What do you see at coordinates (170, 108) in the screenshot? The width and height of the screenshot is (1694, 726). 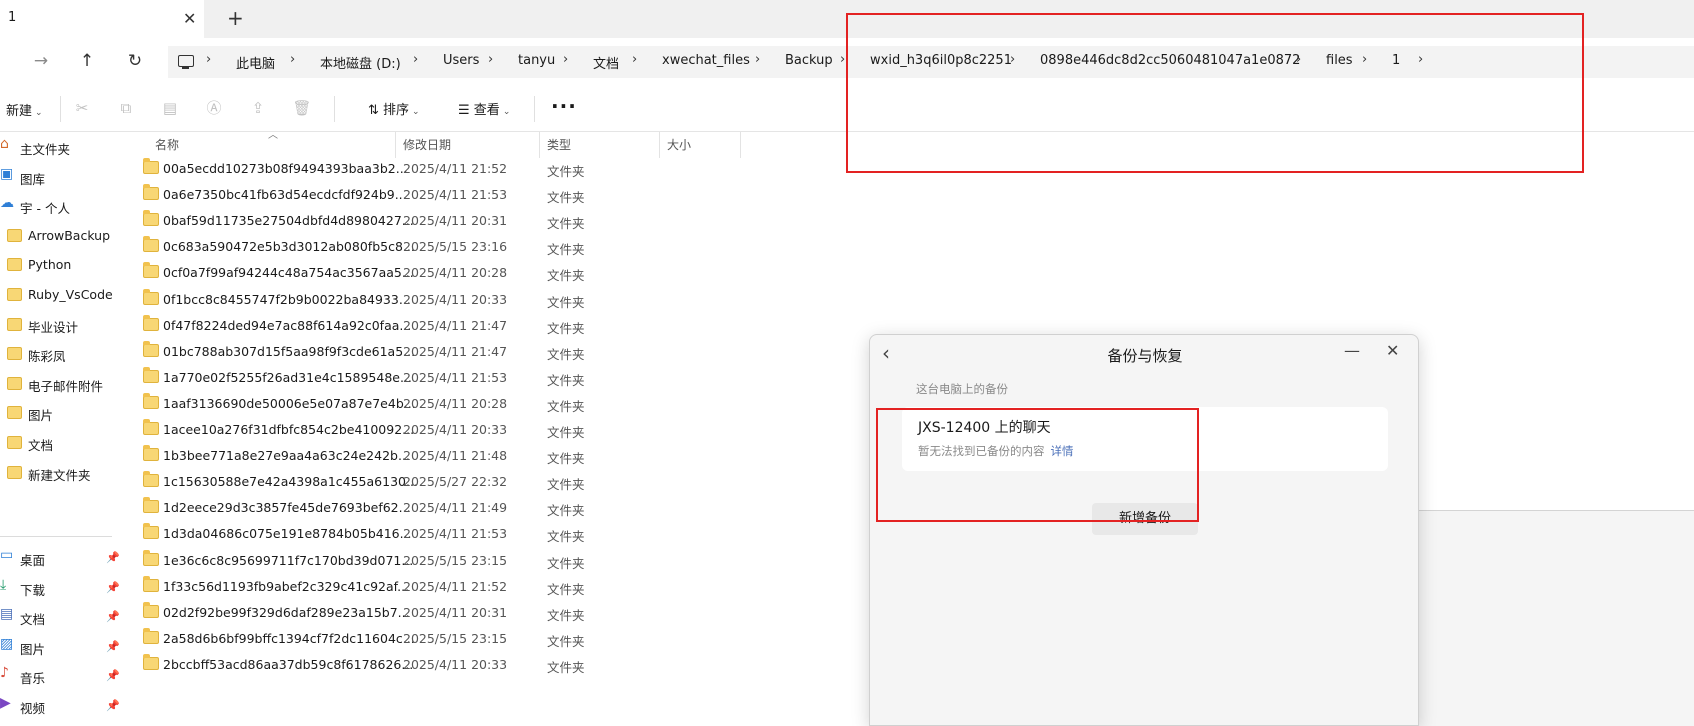 I see `paste-icon: ▤` at bounding box center [170, 108].